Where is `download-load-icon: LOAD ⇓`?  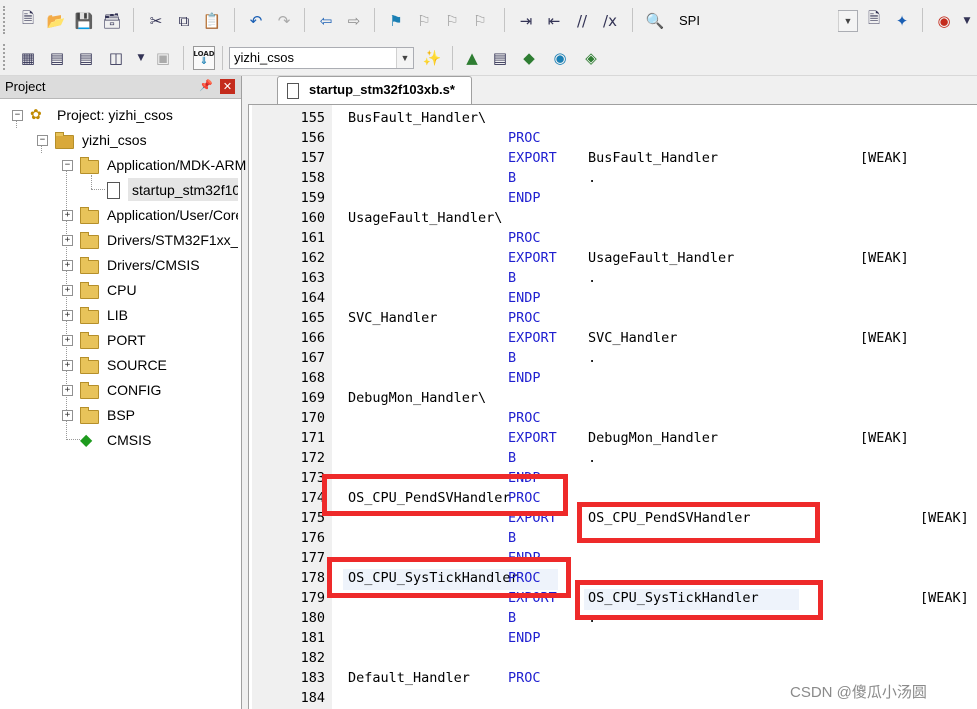 download-load-icon: LOAD ⇓ is located at coordinates (204, 58).